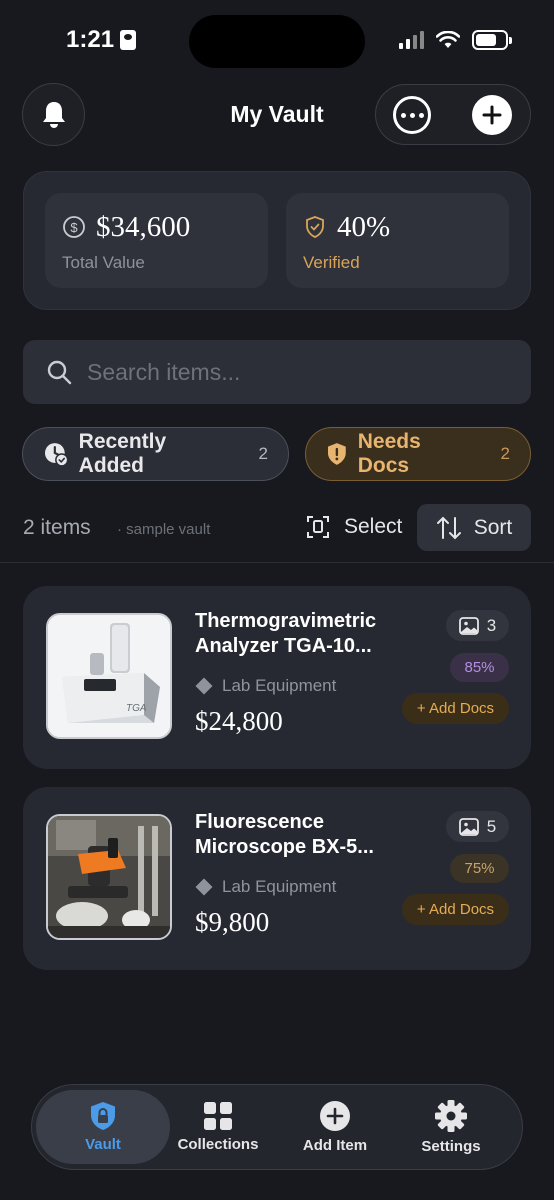  What do you see at coordinates (364, 227) in the screenshot?
I see `verified-value: 40%` at bounding box center [364, 227].